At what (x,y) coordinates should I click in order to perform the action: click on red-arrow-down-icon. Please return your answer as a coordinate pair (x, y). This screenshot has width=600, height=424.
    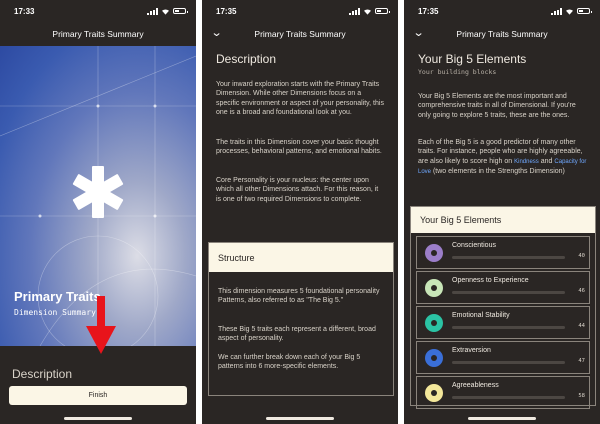
    Looking at the image, I should click on (101, 325).